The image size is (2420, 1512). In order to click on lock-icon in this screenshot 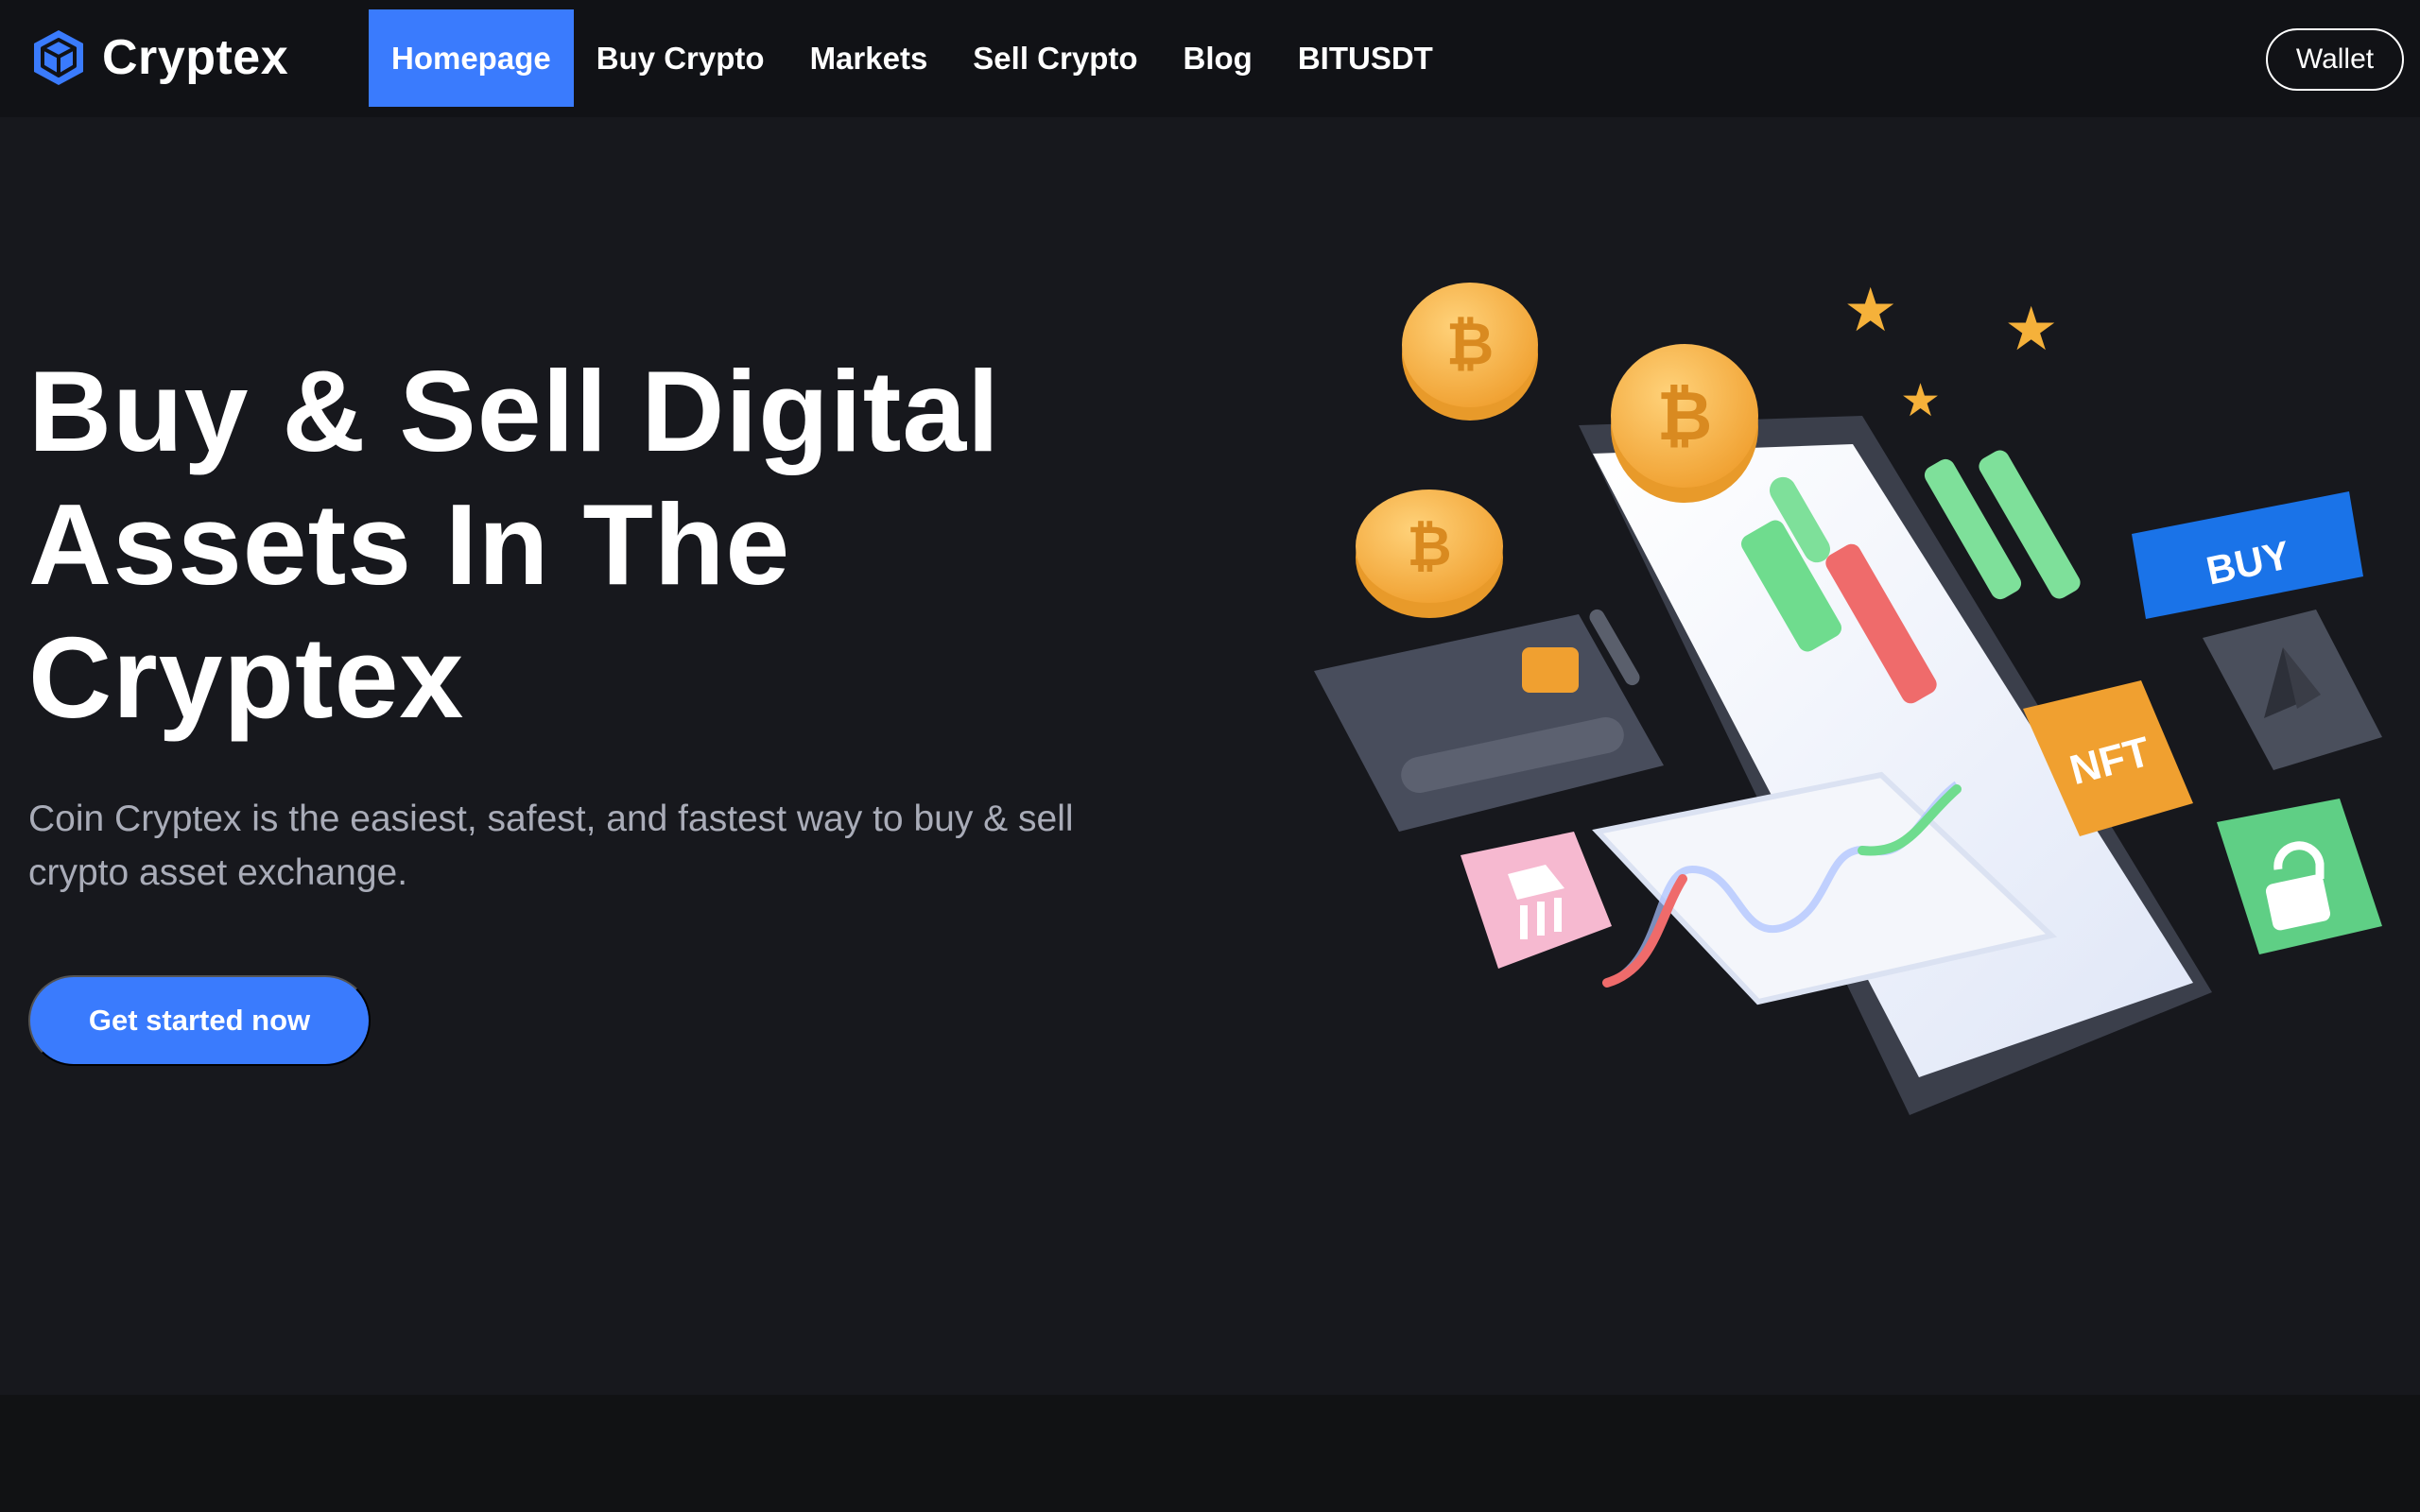, I will do `click(2299, 876)`.